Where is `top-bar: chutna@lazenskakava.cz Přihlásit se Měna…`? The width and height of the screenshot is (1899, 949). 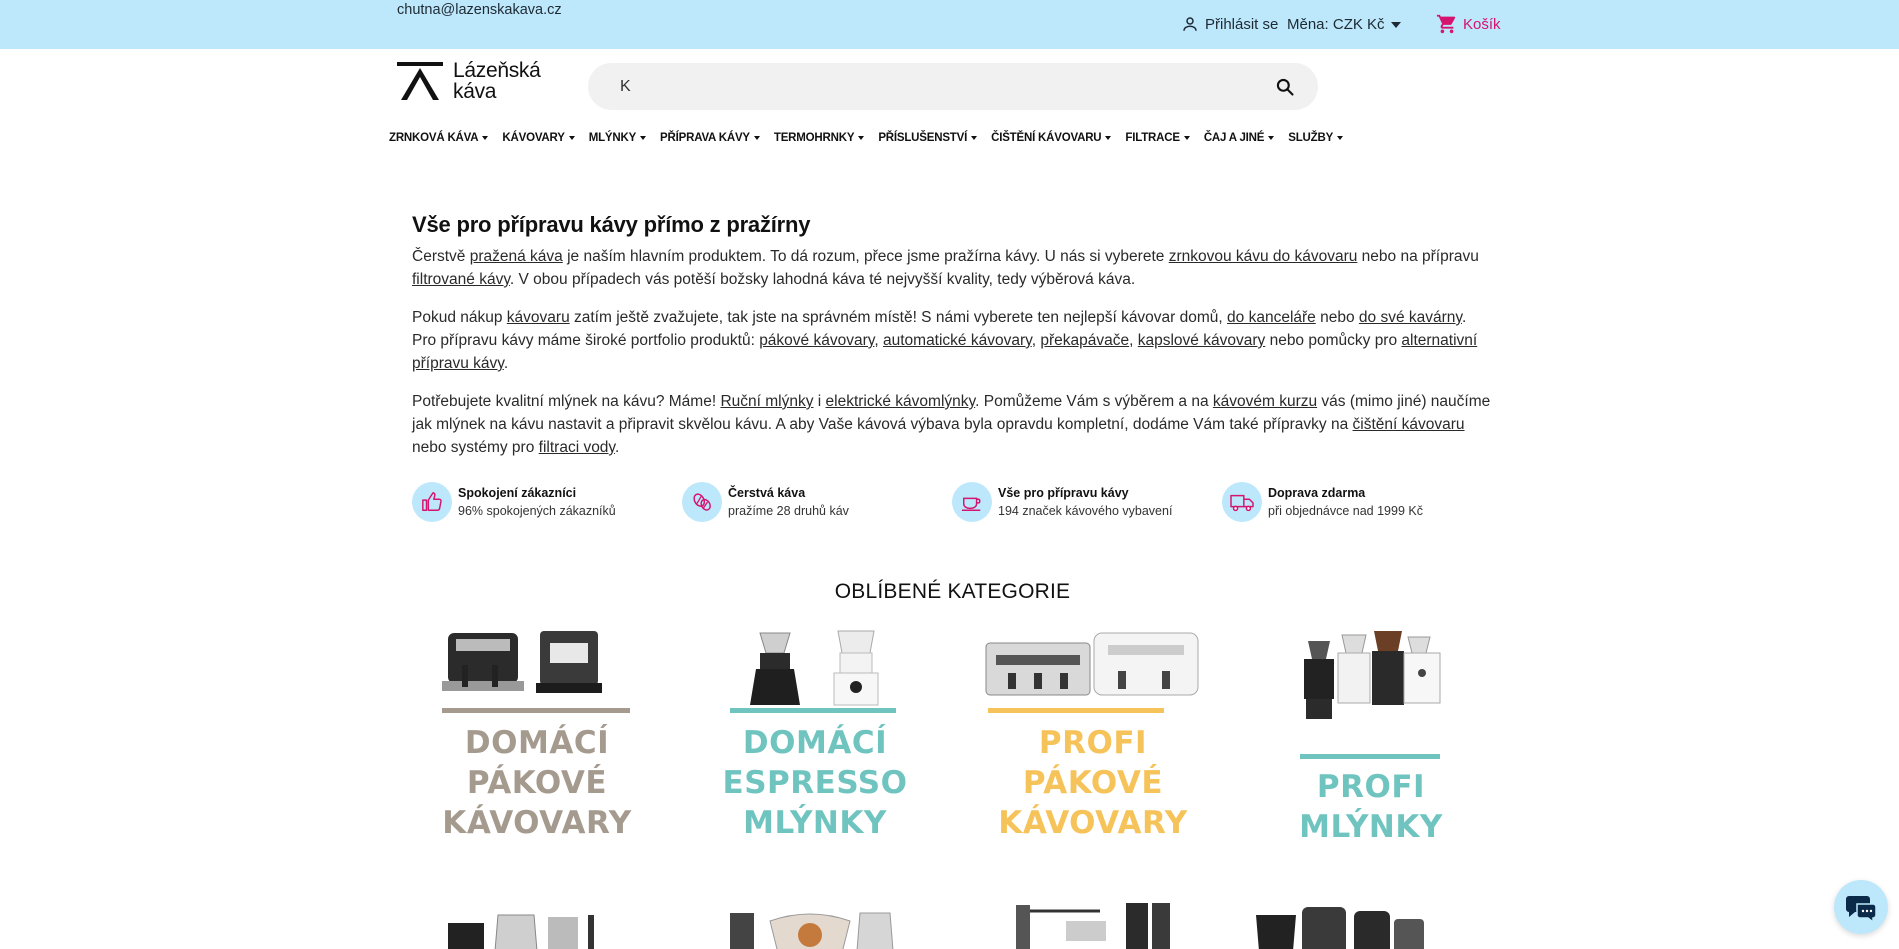
top-bar: chutna@lazenskakava.cz Přihlásit se Měna… is located at coordinates (949, 24).